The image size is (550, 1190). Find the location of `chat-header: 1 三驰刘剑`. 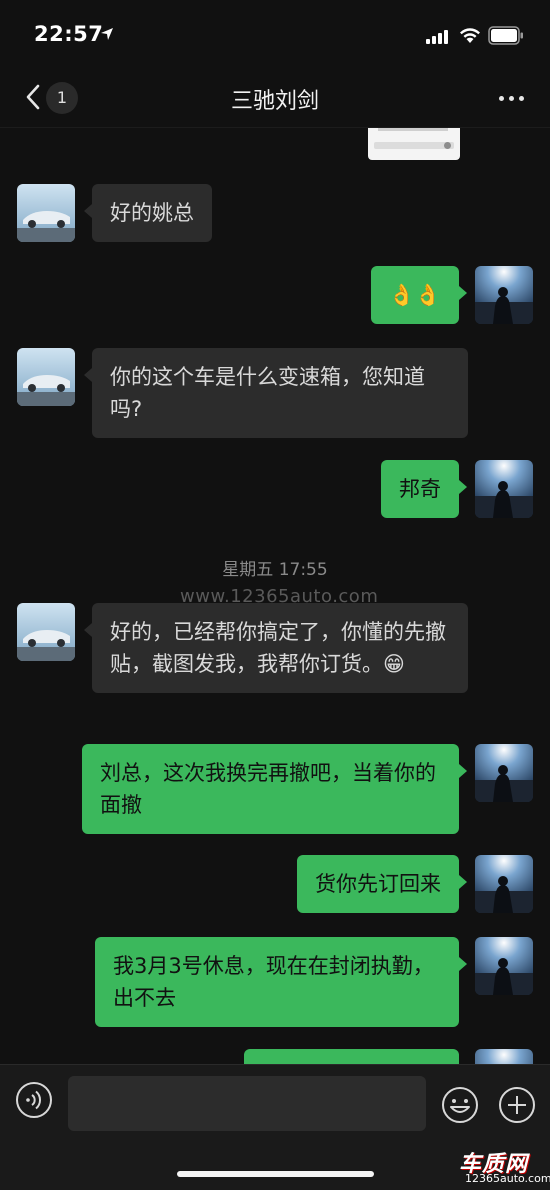

chat-header: 1 三驰刘剑 is located at coordinates (275, 99).